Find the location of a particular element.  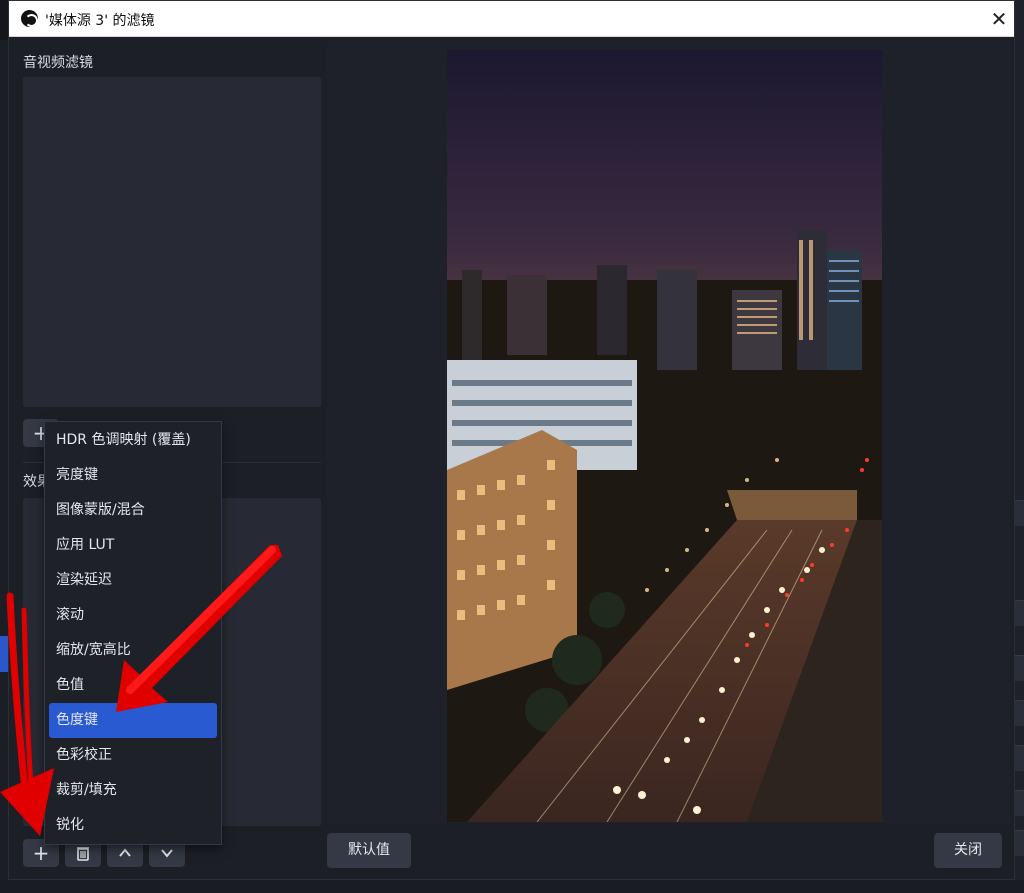

background-selected-row is located at coordinates (4, 654).